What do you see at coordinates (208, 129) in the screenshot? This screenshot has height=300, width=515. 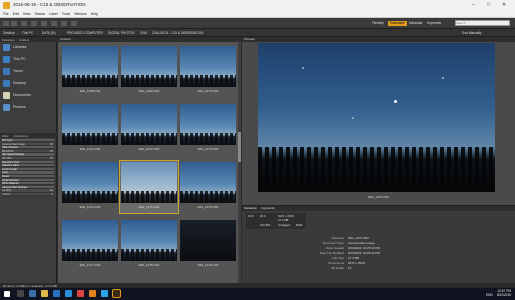 I see `thumbnail: IMG_1273.CR2` at bounding box center [208, 129].